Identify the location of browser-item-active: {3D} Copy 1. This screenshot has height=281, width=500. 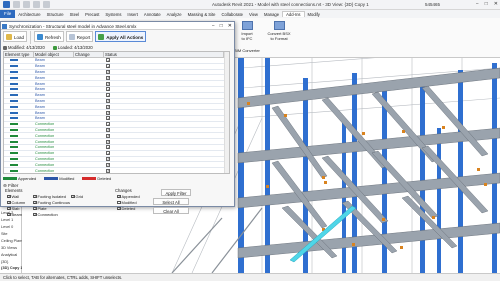
(12, 268).